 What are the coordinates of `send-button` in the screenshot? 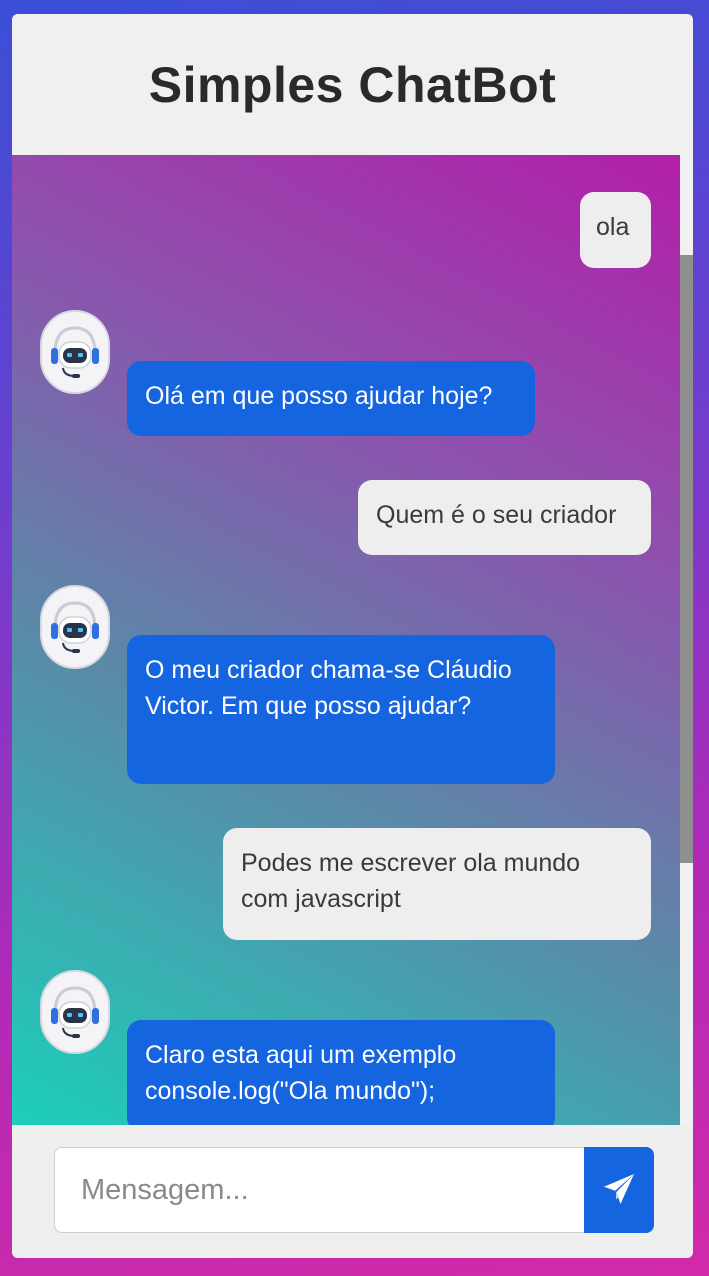 It's located at (619, 1190).